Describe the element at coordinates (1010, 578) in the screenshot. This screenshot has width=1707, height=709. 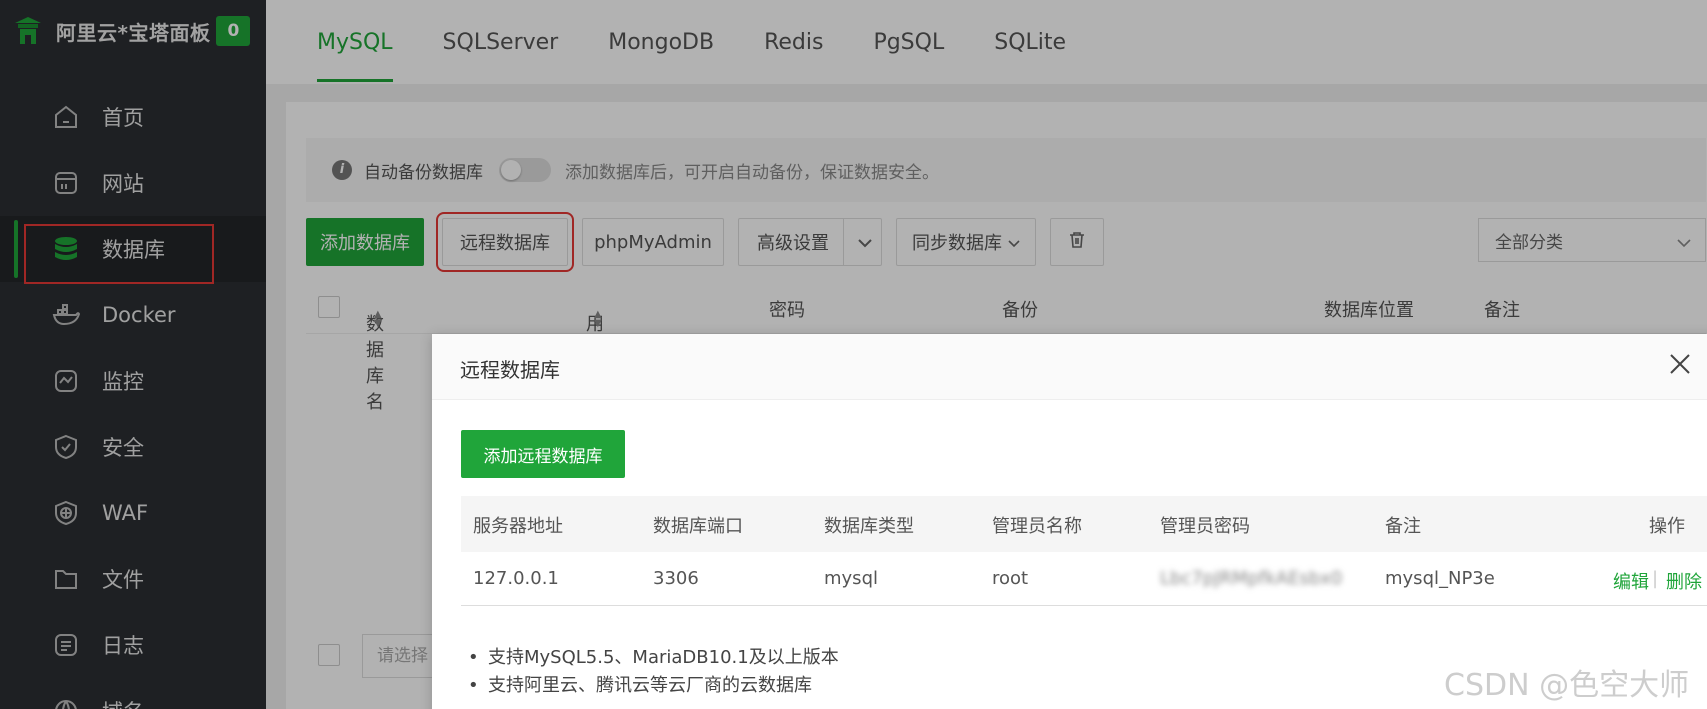
I see `cell-admin: root` at that location.